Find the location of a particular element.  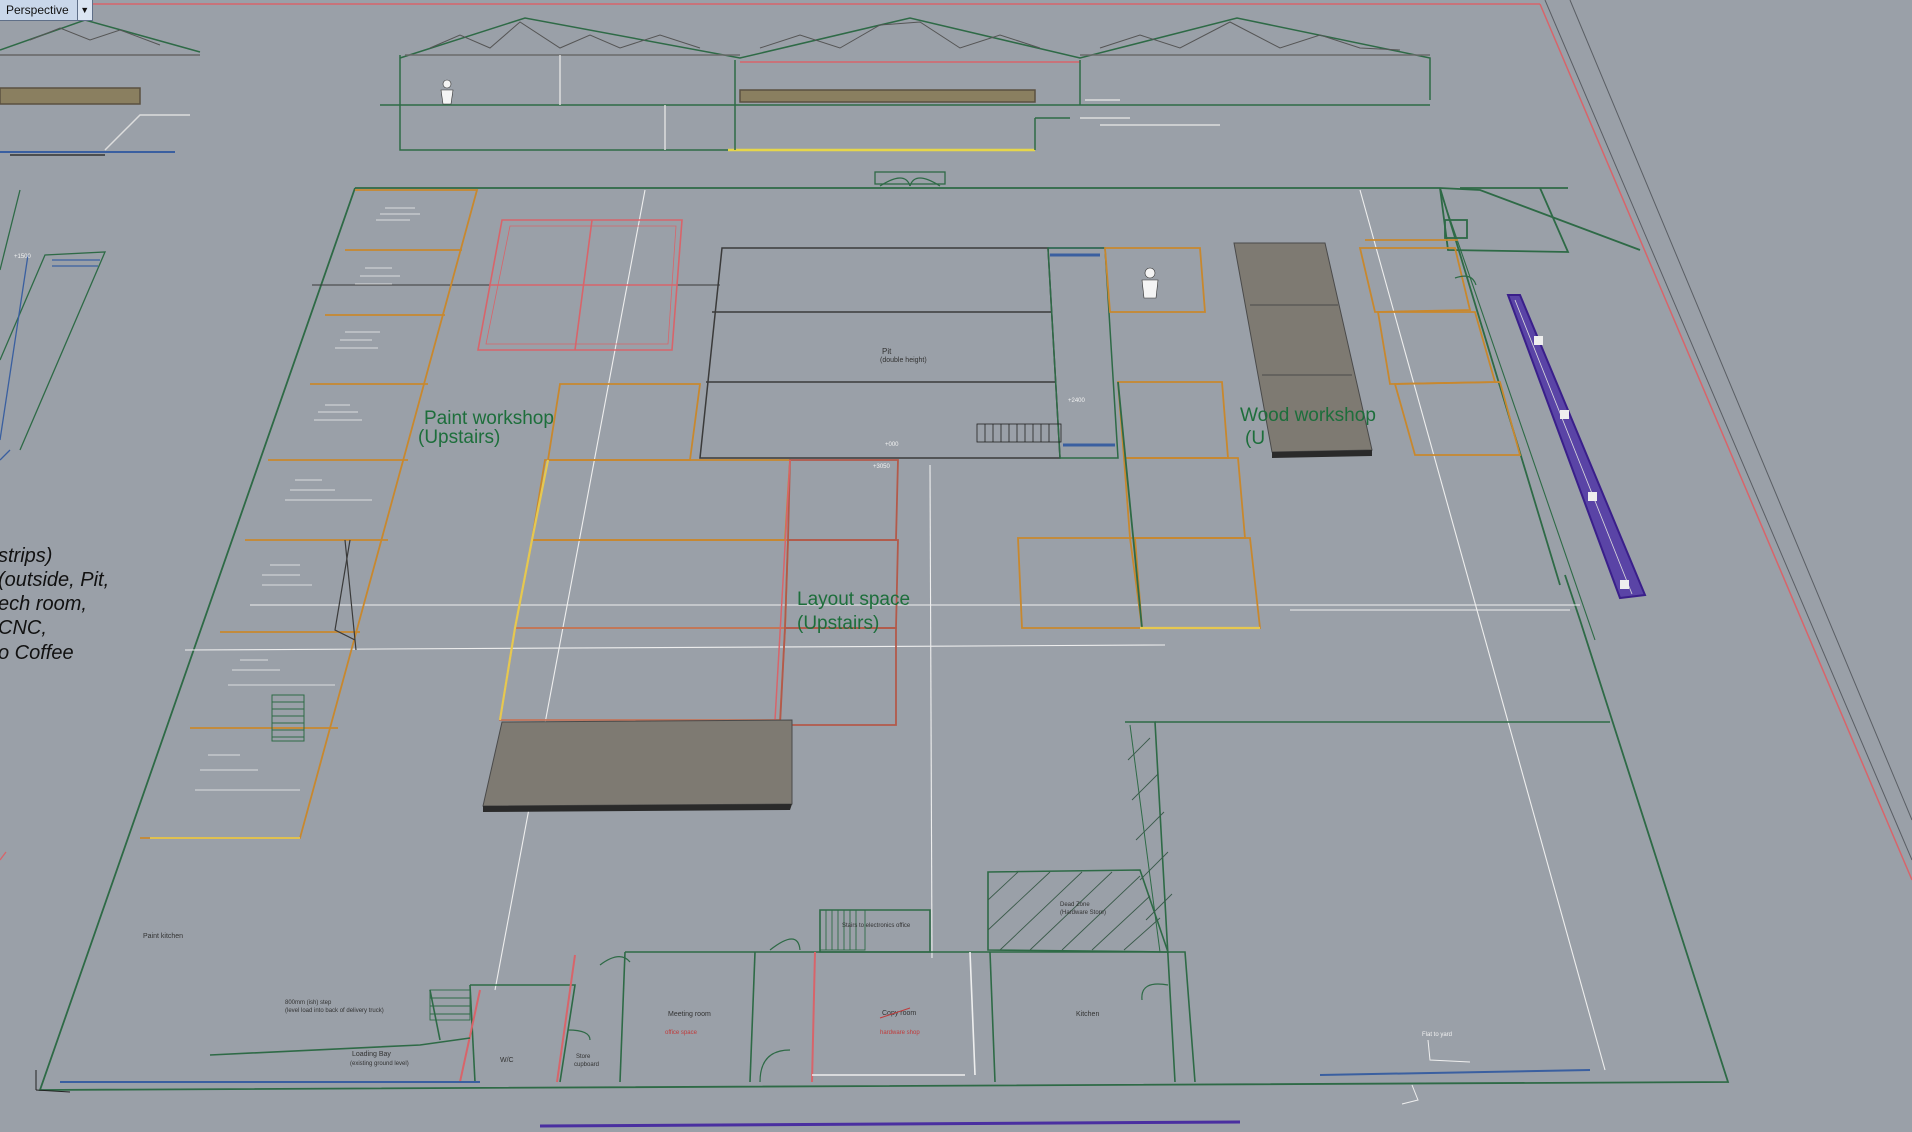

layout-space-sub: (Upstairs) is located at coordinates (838, 623).